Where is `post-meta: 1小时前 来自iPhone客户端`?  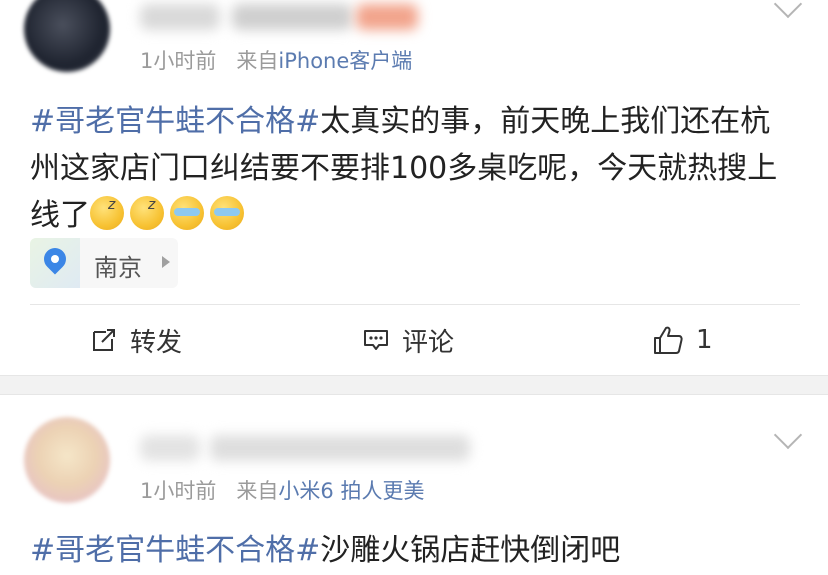
post-meta: 1小时前 来自iPhone客户端 is located at coordinates (276, 60).